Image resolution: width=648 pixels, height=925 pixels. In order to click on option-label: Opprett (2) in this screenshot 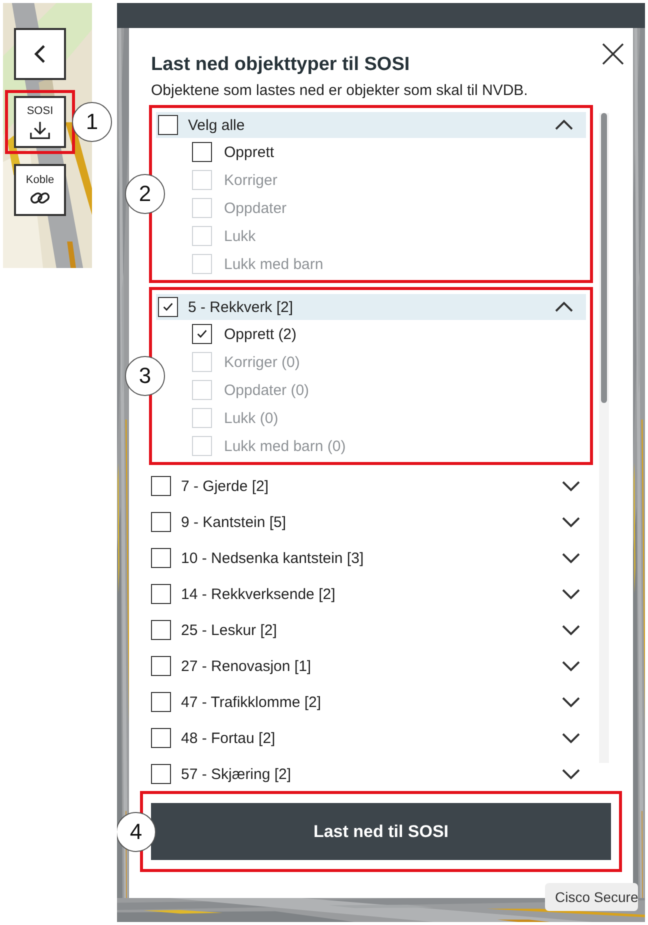, I will do `click(260, 334)`.